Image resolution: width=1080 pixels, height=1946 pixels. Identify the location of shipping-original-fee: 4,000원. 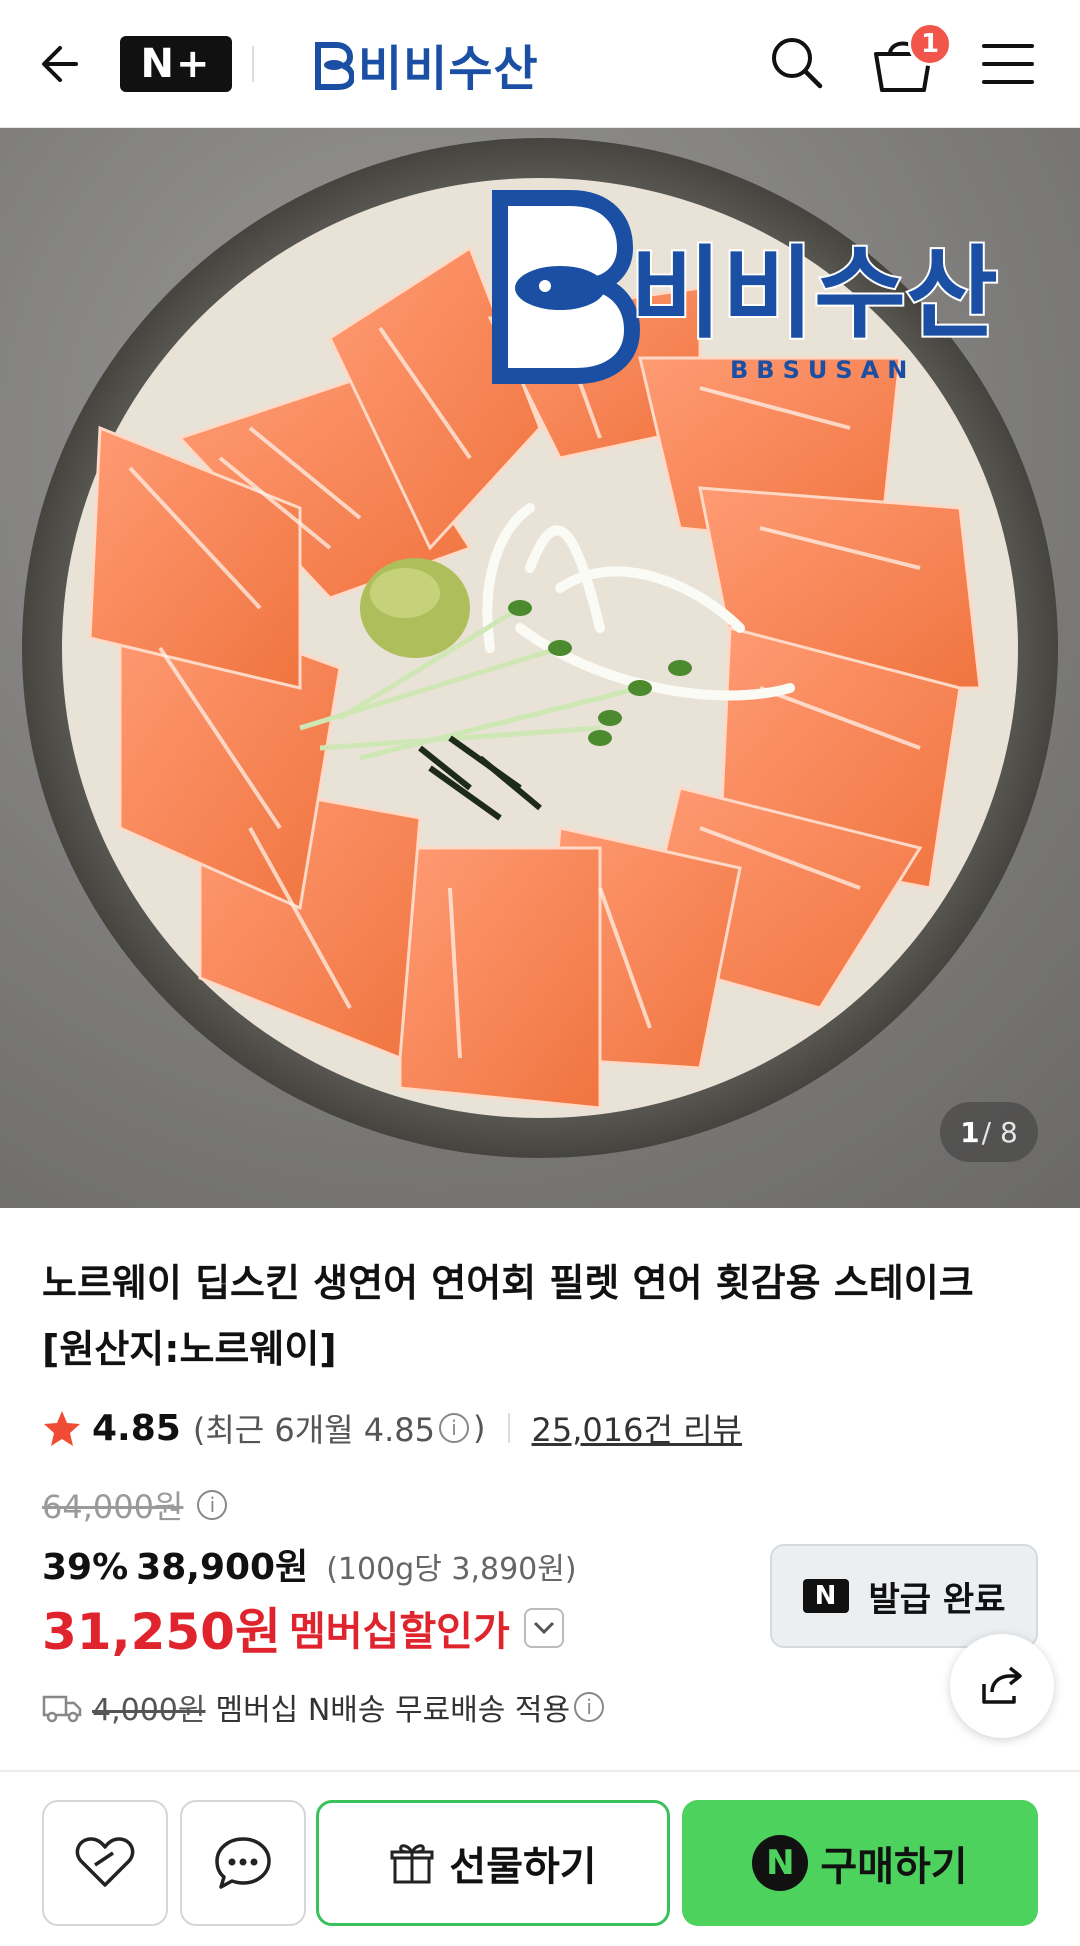
(149, 1710).